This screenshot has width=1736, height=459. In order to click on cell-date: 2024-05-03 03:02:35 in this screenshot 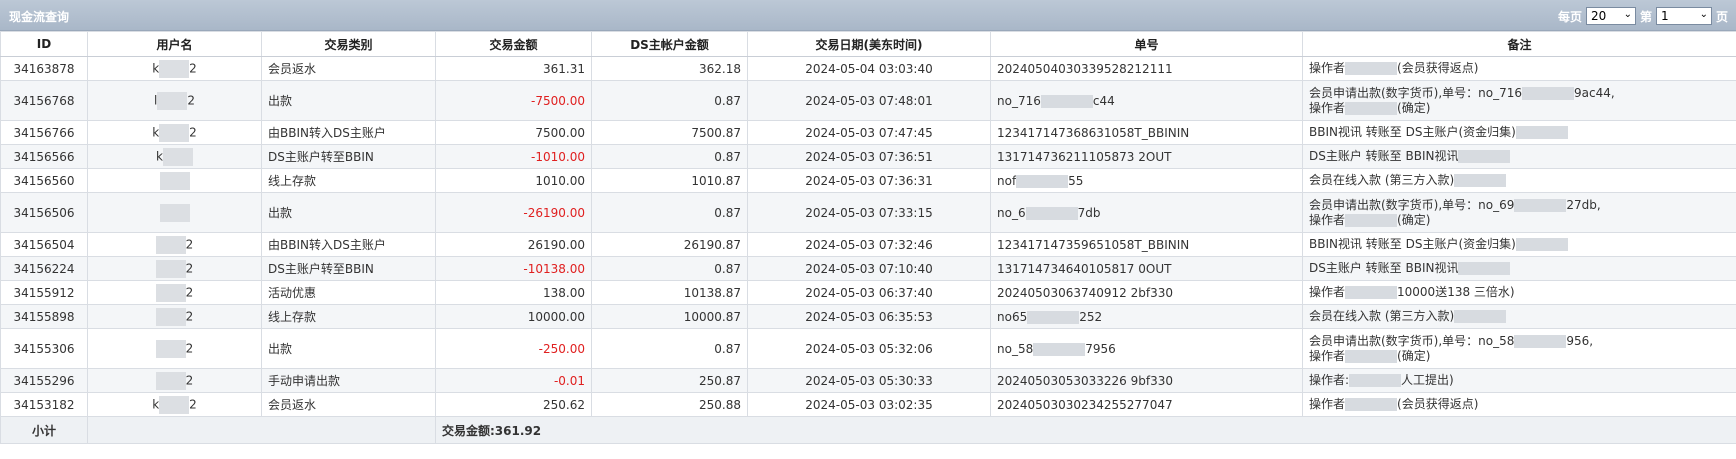, I will do `click(869, 404)`.